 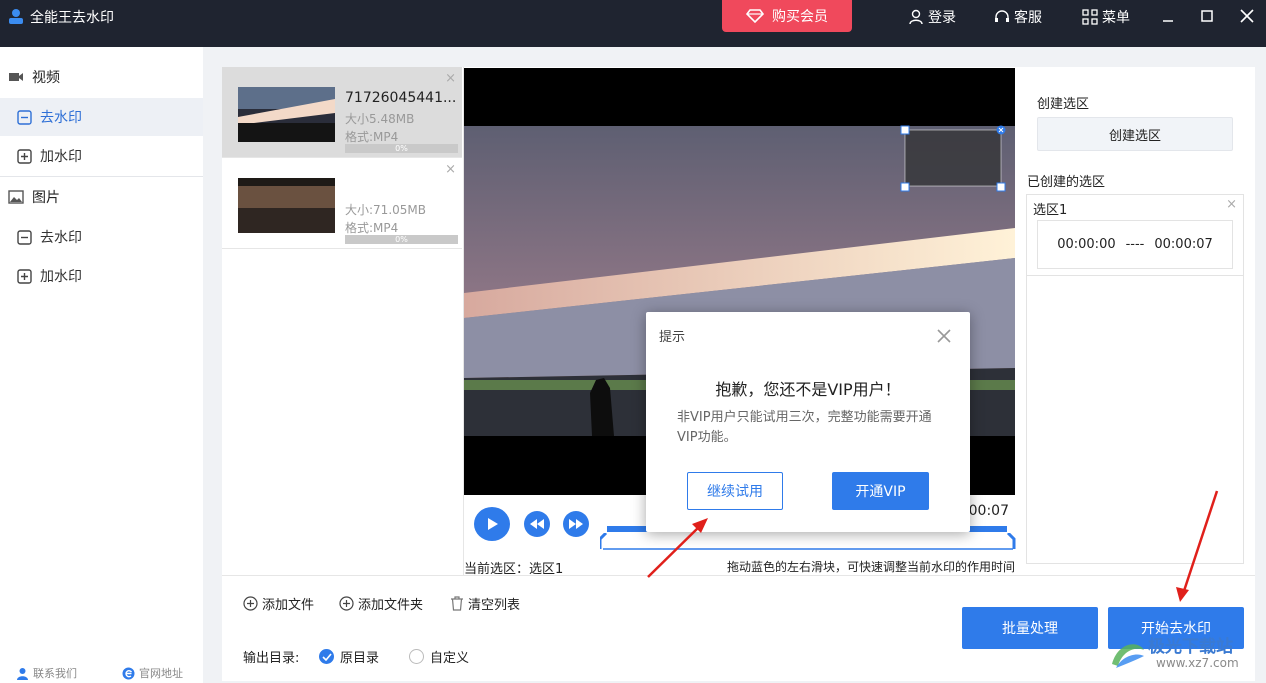 I want to click on watermark-text: 极光下载站, so click(x=1190, y=647).